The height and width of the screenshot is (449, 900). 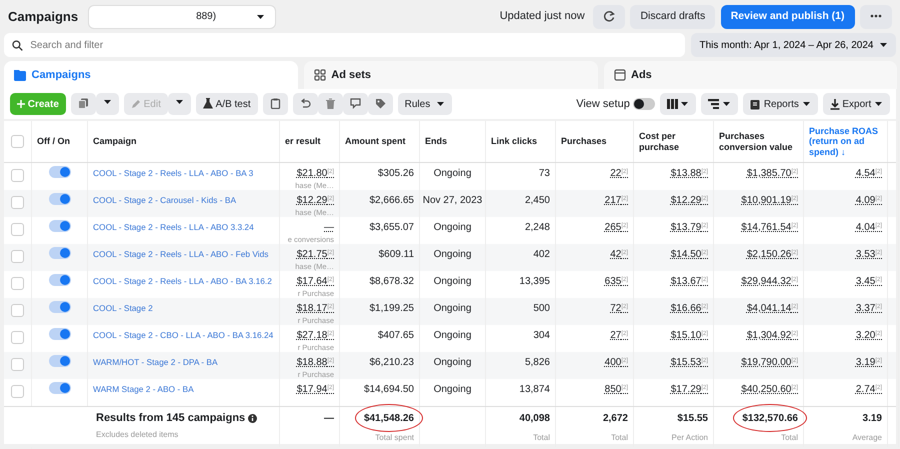 What do you see at coordinates (315, 390) in the screenshot?
I see `table-cell-text: $17.94$^{[2]}$` at bounding box center [315, 390].